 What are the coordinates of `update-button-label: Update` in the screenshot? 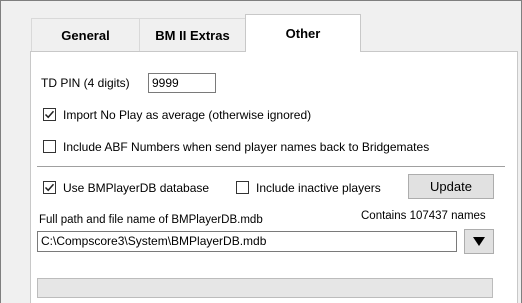 It's located at (451, 186).